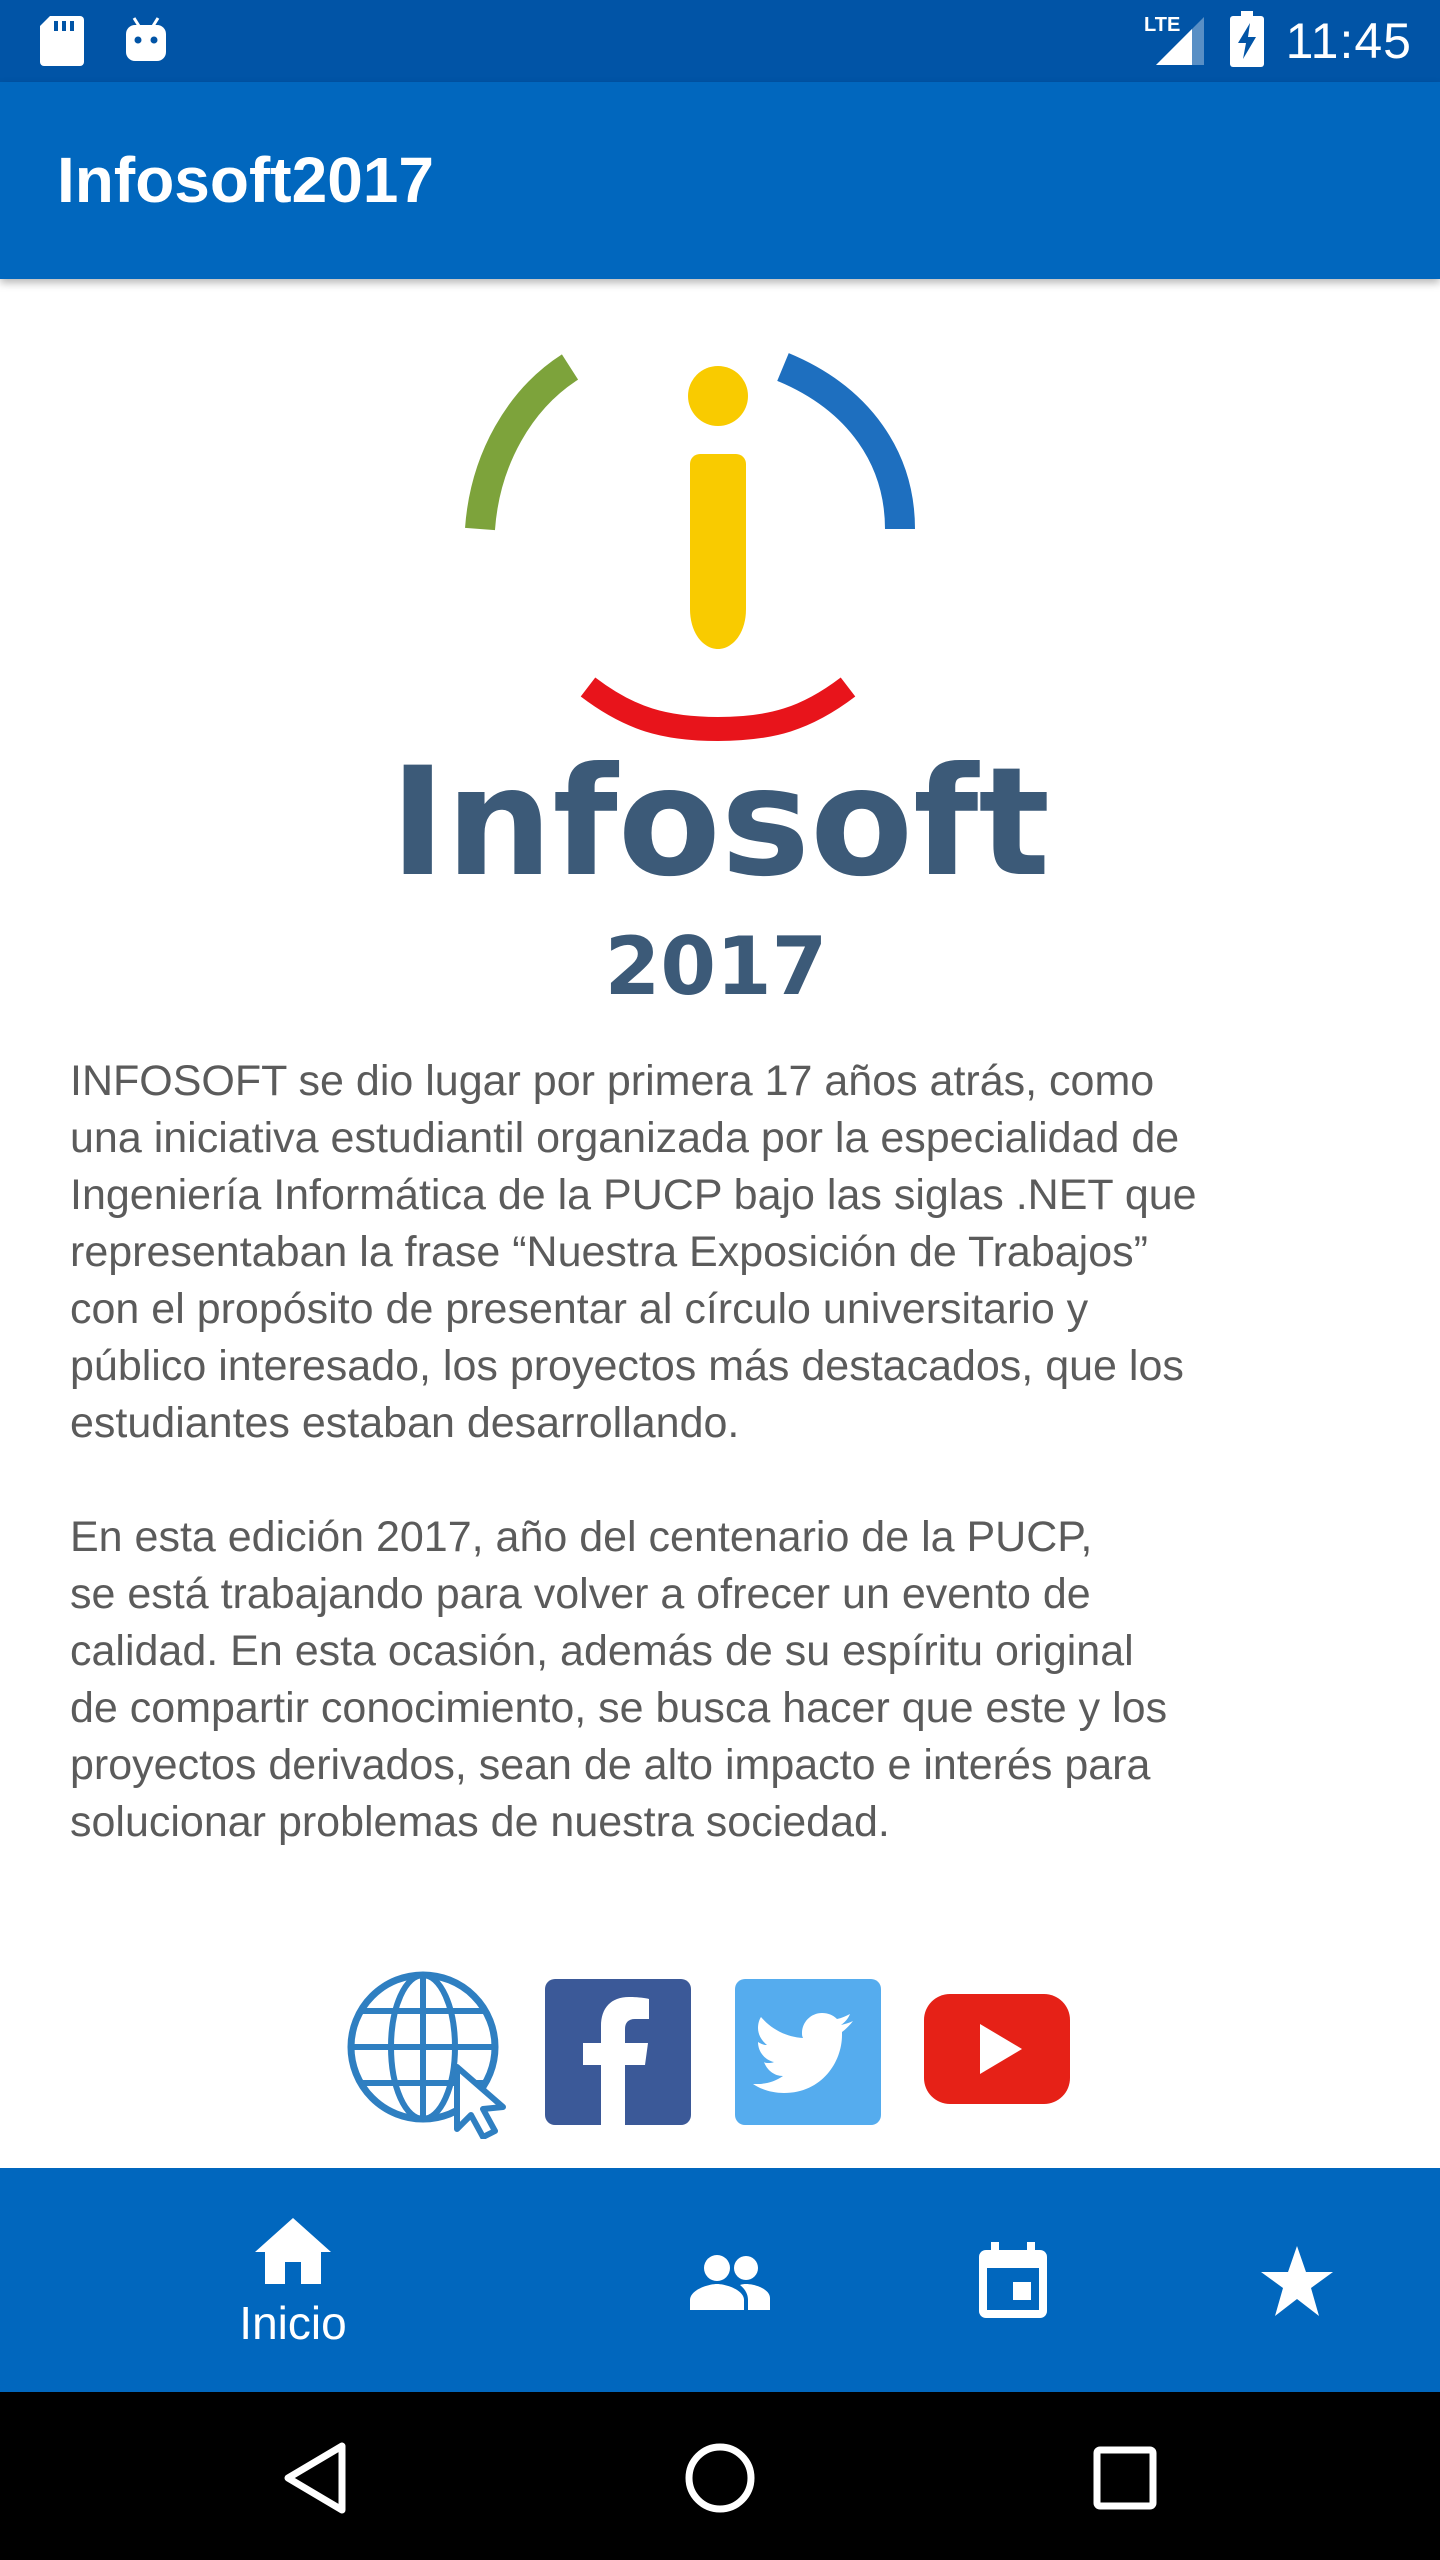  I want to click on status-time: 11:45, so click(1348, 41).